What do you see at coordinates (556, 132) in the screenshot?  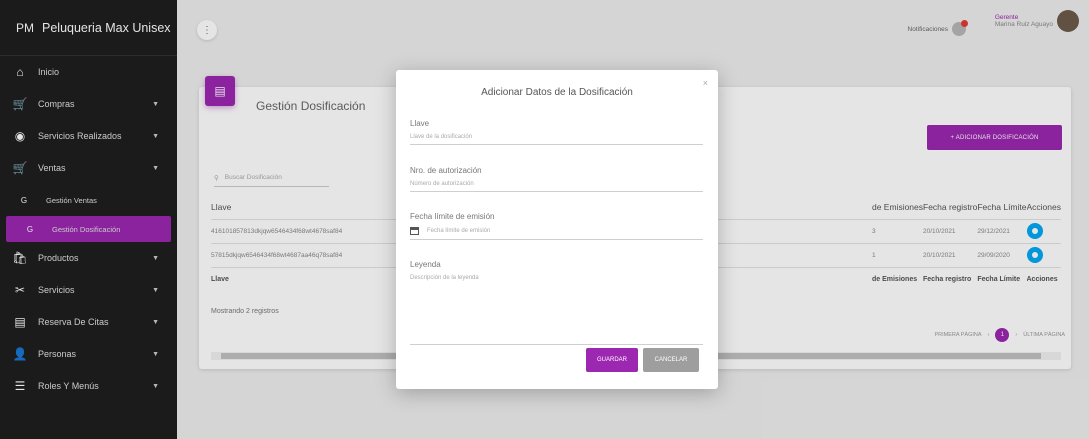 I see `llave-field: Llave Llave de la dosificación` at bounding box center [556, 132].